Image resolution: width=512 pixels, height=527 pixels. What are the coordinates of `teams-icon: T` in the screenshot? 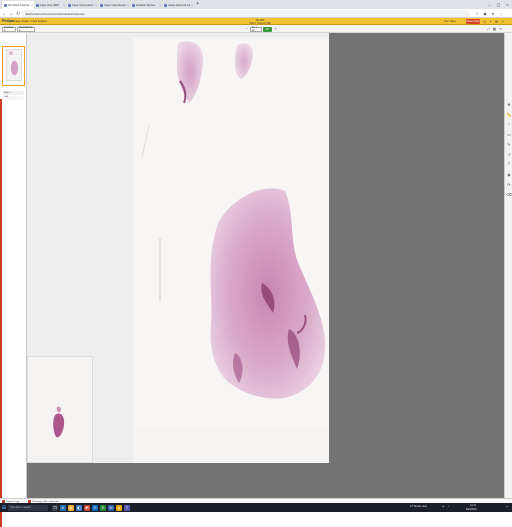 It's located at (127, 507).